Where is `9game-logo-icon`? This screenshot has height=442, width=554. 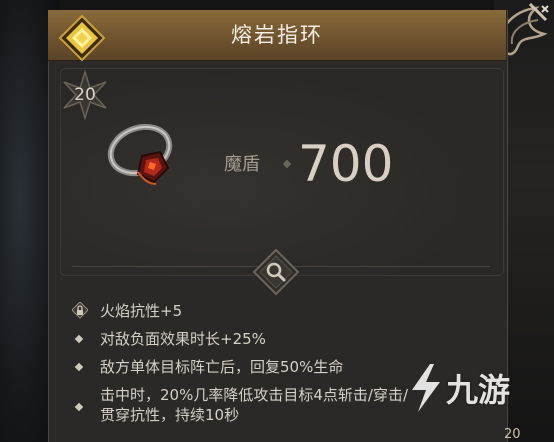
9game-logo-icon is located at coordinates (425, 388).